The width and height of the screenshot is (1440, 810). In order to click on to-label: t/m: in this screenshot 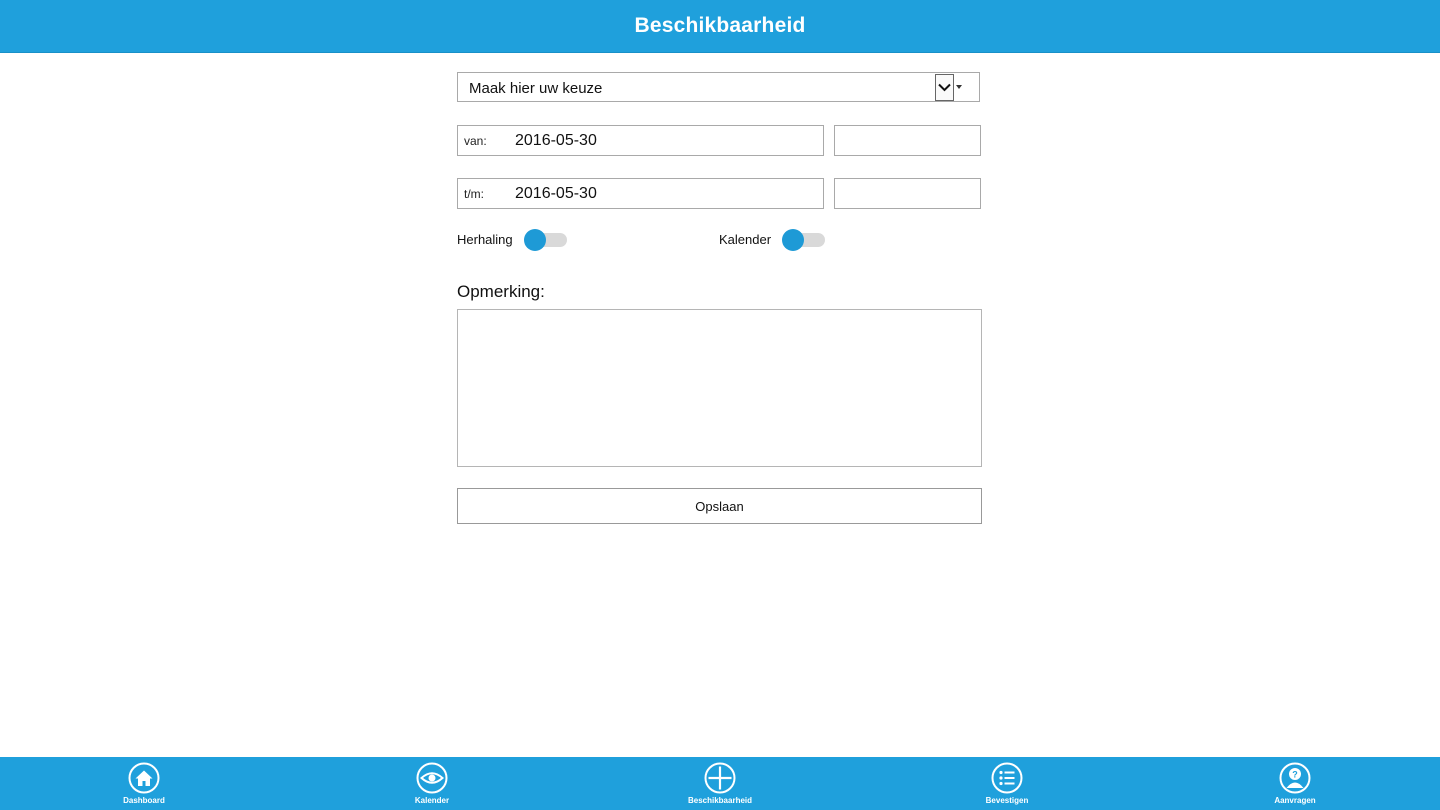, I will do `click(474, 194)`.